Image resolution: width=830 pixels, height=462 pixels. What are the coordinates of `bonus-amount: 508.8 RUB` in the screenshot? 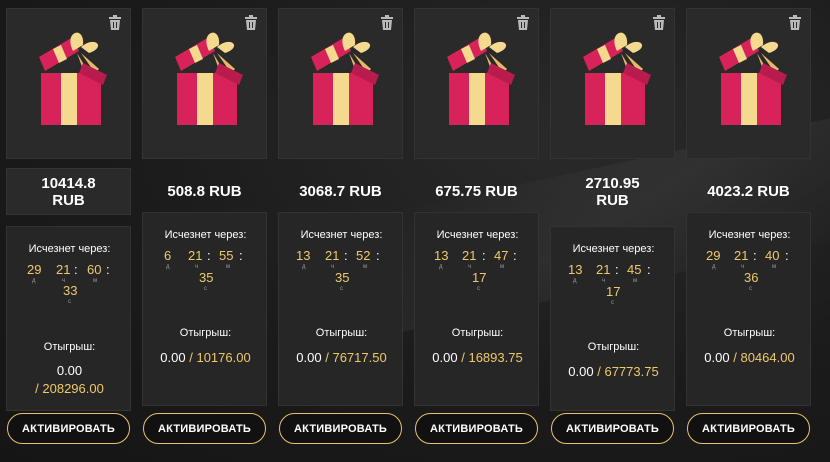 It's located at (204, 191).